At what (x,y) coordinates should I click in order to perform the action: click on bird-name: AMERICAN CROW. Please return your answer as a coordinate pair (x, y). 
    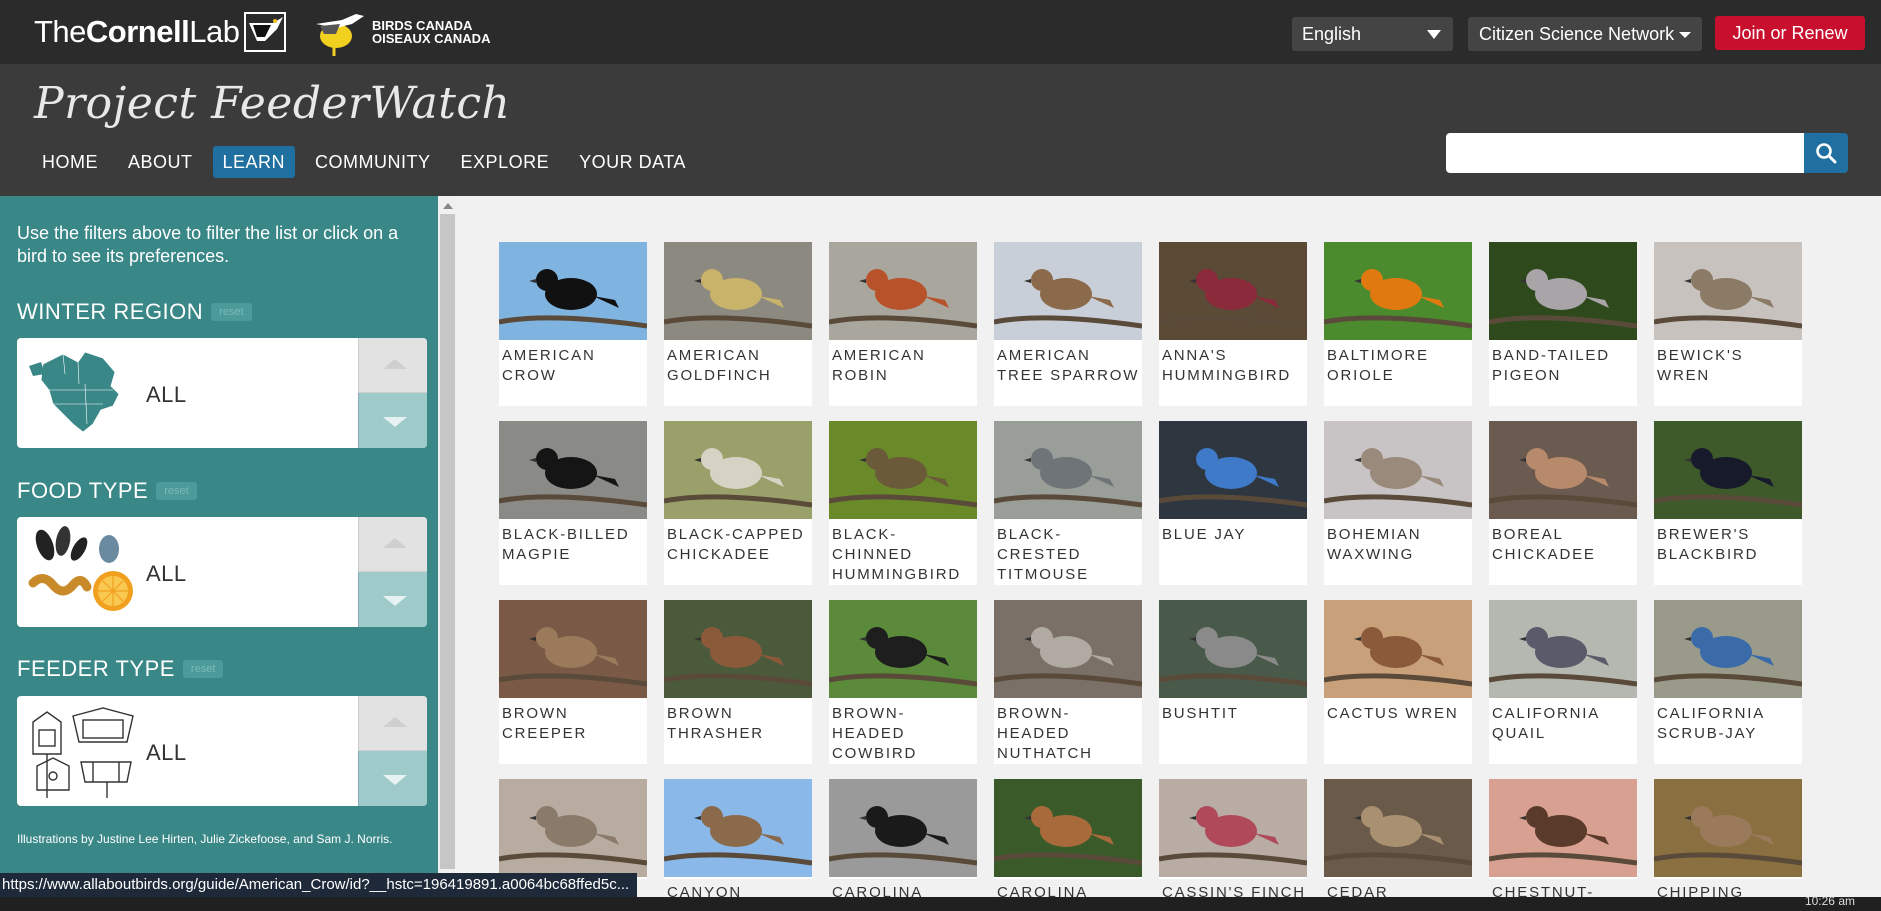
    Looking at the image, I should click on (574, 366).